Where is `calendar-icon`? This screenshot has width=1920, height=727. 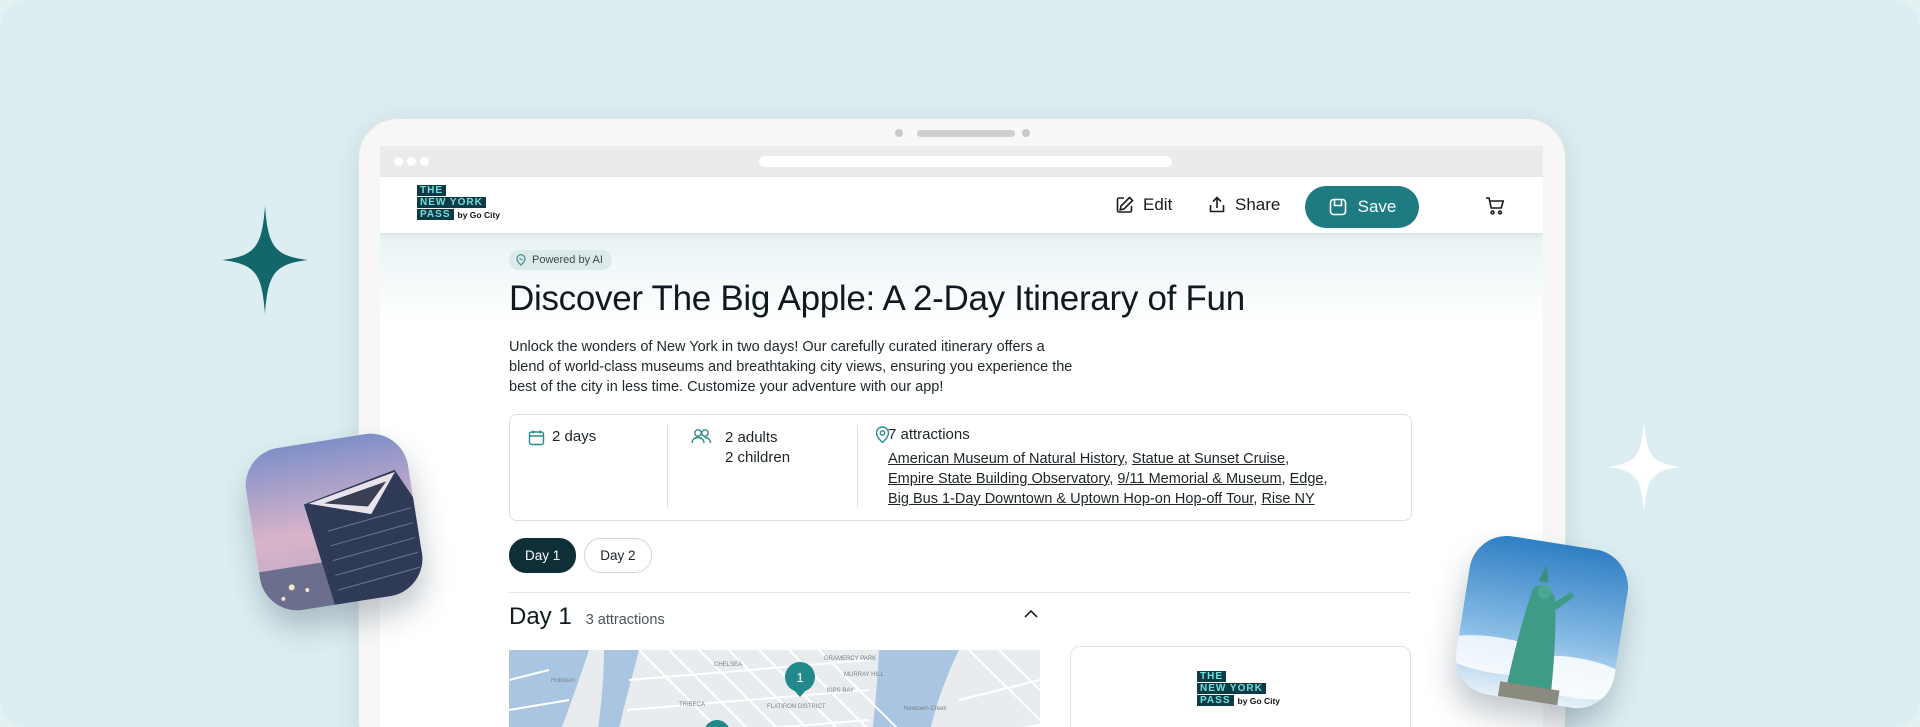
calendar-icon is located at coordinates (536, 438).